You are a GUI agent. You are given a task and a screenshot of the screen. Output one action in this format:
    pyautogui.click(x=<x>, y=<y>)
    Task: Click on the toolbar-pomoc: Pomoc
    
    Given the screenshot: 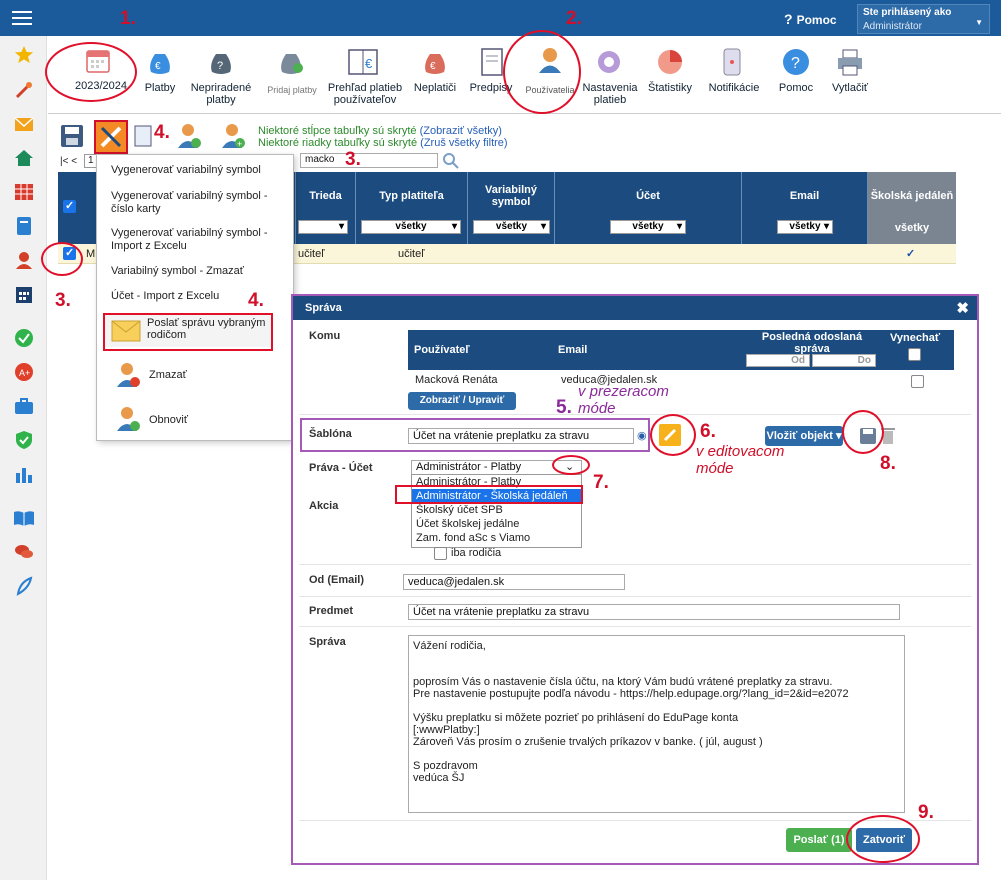 What is the action you would take?
    pyautogui.click(x=796, y=88)
    